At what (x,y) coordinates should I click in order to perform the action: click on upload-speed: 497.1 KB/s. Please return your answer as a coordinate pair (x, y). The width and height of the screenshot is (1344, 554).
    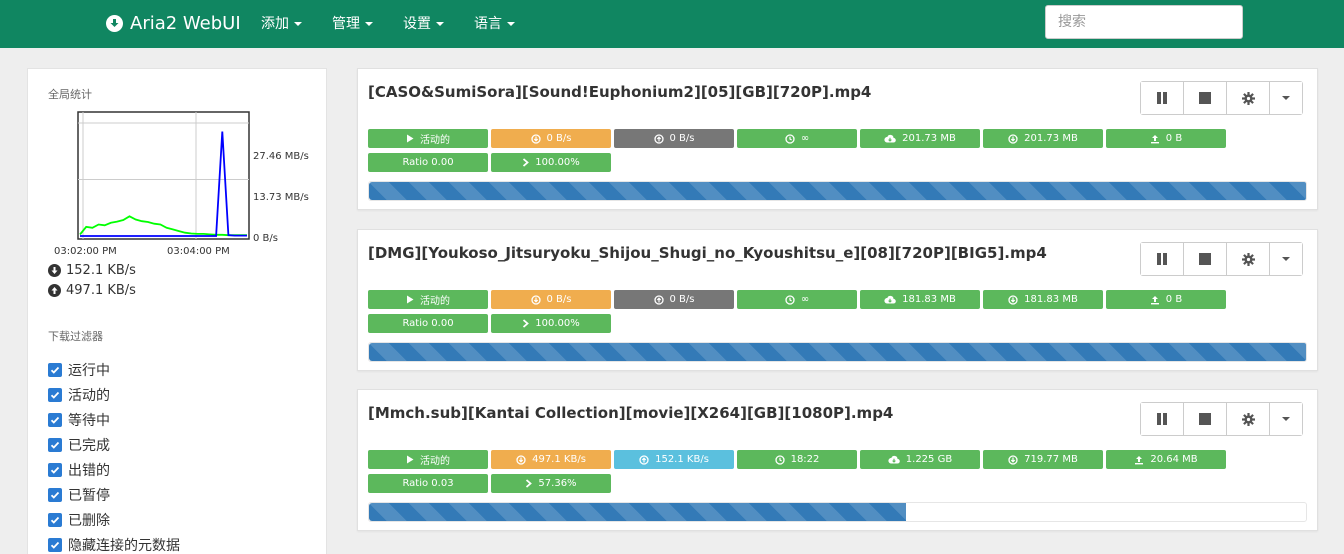
    Looking at the image, I should click on (92, 290).